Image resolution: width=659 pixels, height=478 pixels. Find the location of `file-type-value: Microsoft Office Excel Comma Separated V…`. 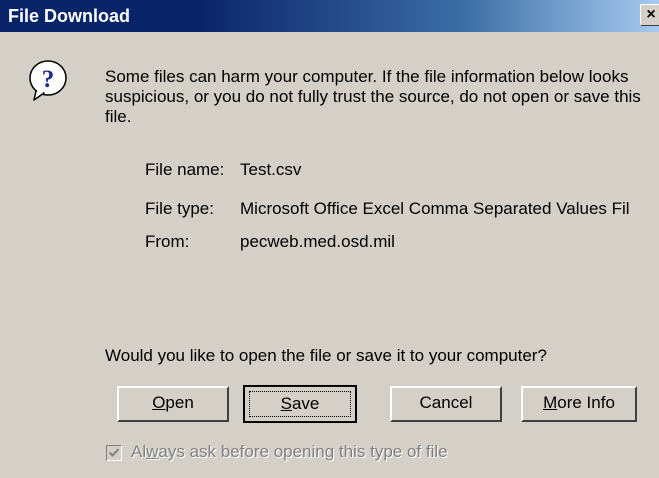

file-type-value: Microsoft Office Excel Comma Separated V… is located at coordinates (435, 208).